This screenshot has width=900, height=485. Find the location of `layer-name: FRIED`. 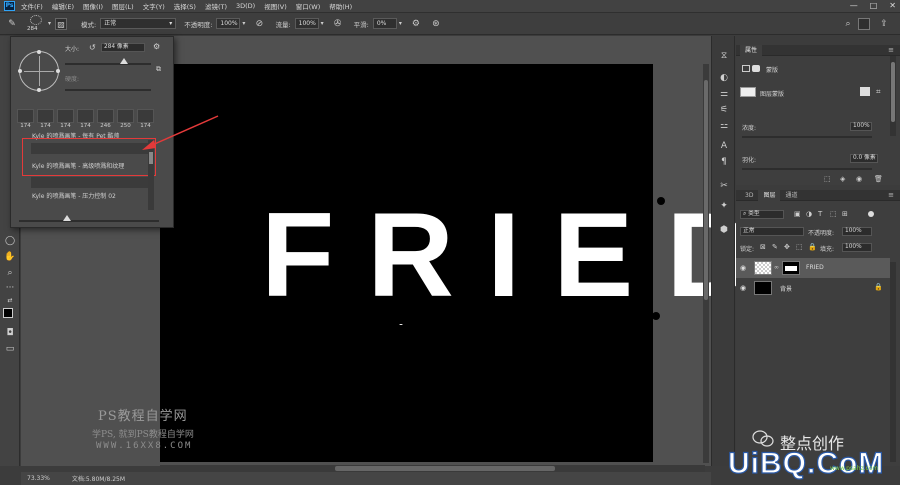

layer-name: FRIED is located at coordinates (815, 267).